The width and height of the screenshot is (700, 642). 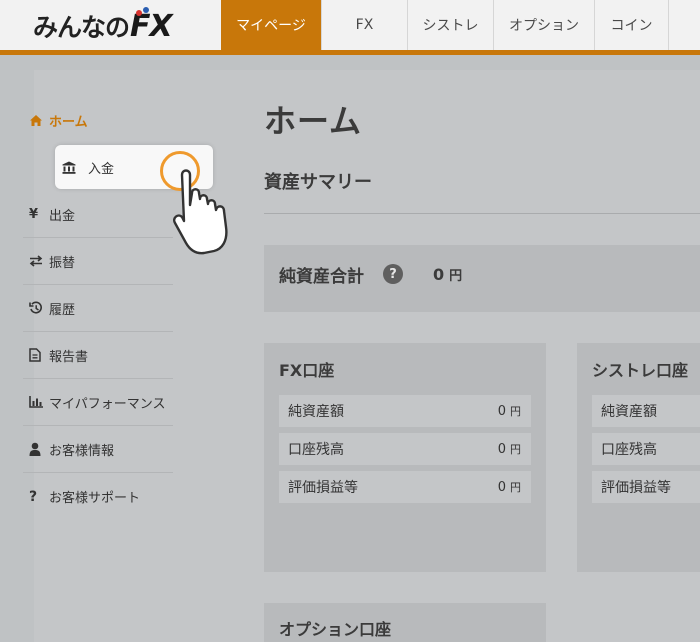 What do you see at coordinates (36, 308) in the screenshot?
I see `history-icon` at bounding box center [36, 308].